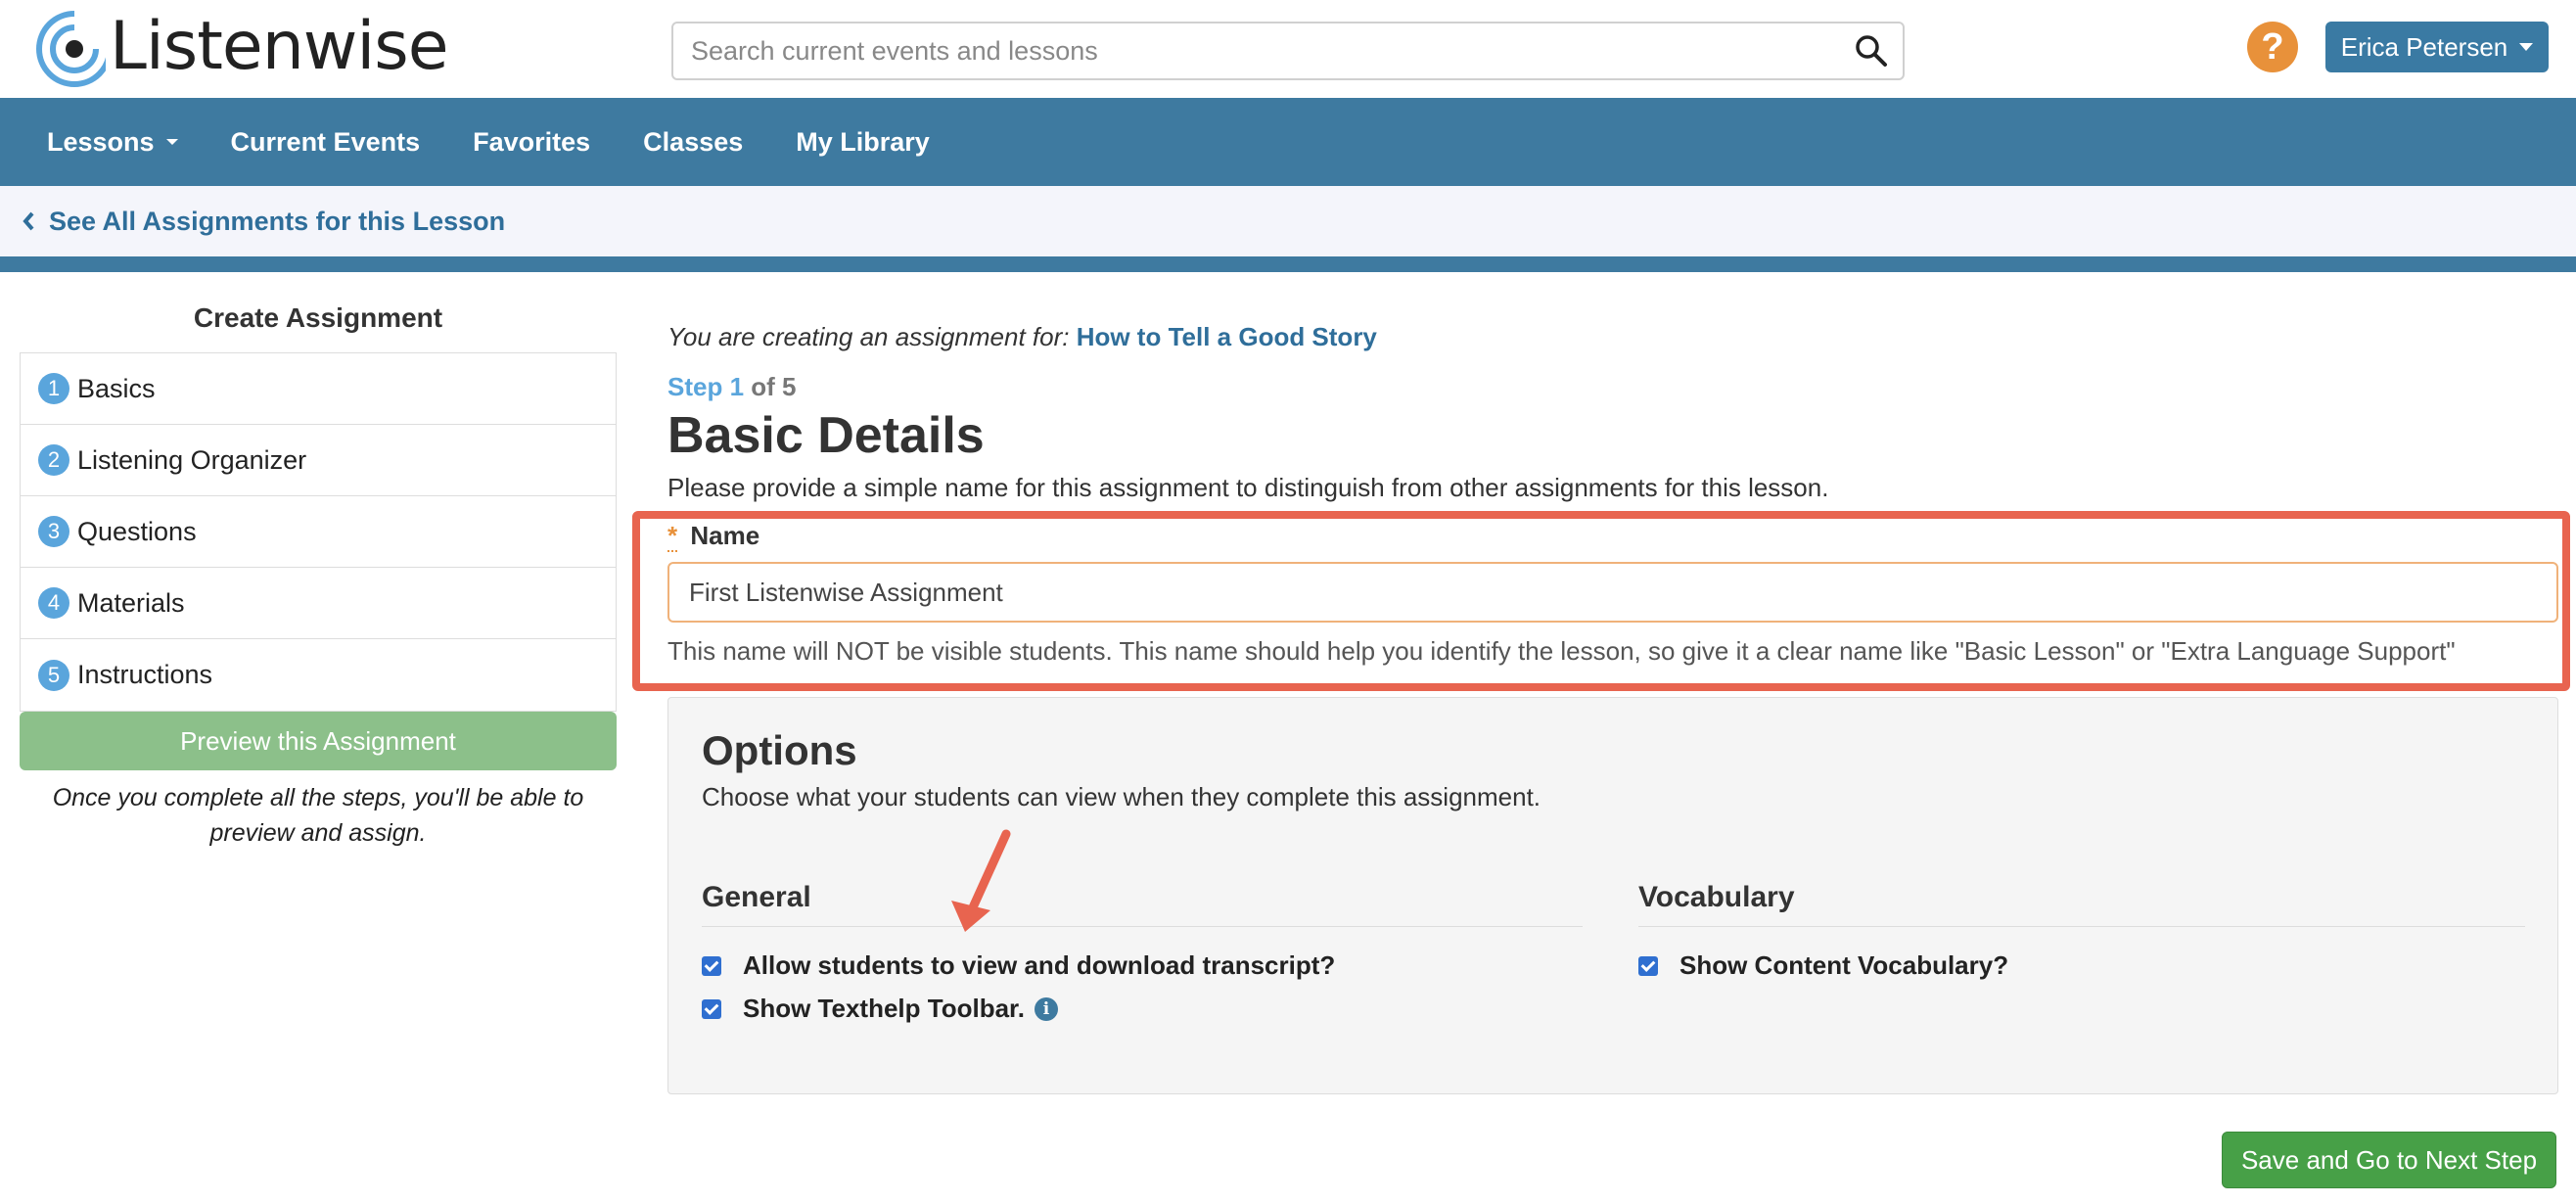 The image size is (2576, 1204). Describe the element at coordinates (1142, 902) in the screenshot. I see `general-heading: General` at that location.